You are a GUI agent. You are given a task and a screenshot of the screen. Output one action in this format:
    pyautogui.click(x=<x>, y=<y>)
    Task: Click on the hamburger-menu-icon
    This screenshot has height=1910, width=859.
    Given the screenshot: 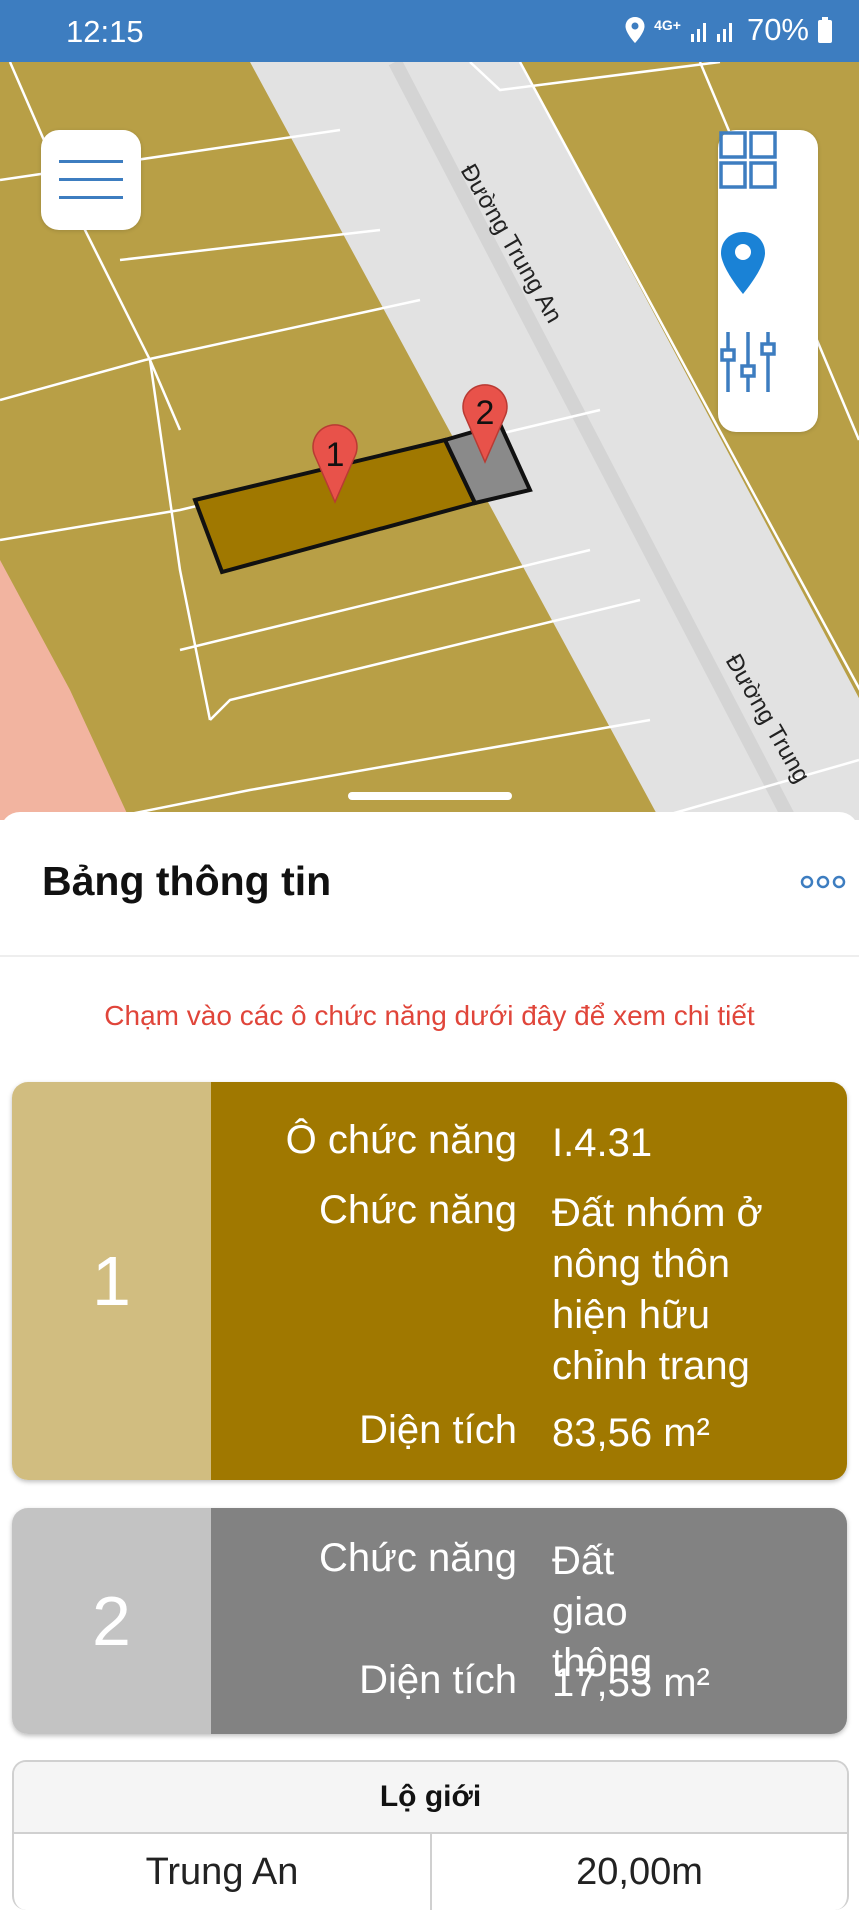 What is the action you would take?
    pyautogui.click(x=91, y=179)
    